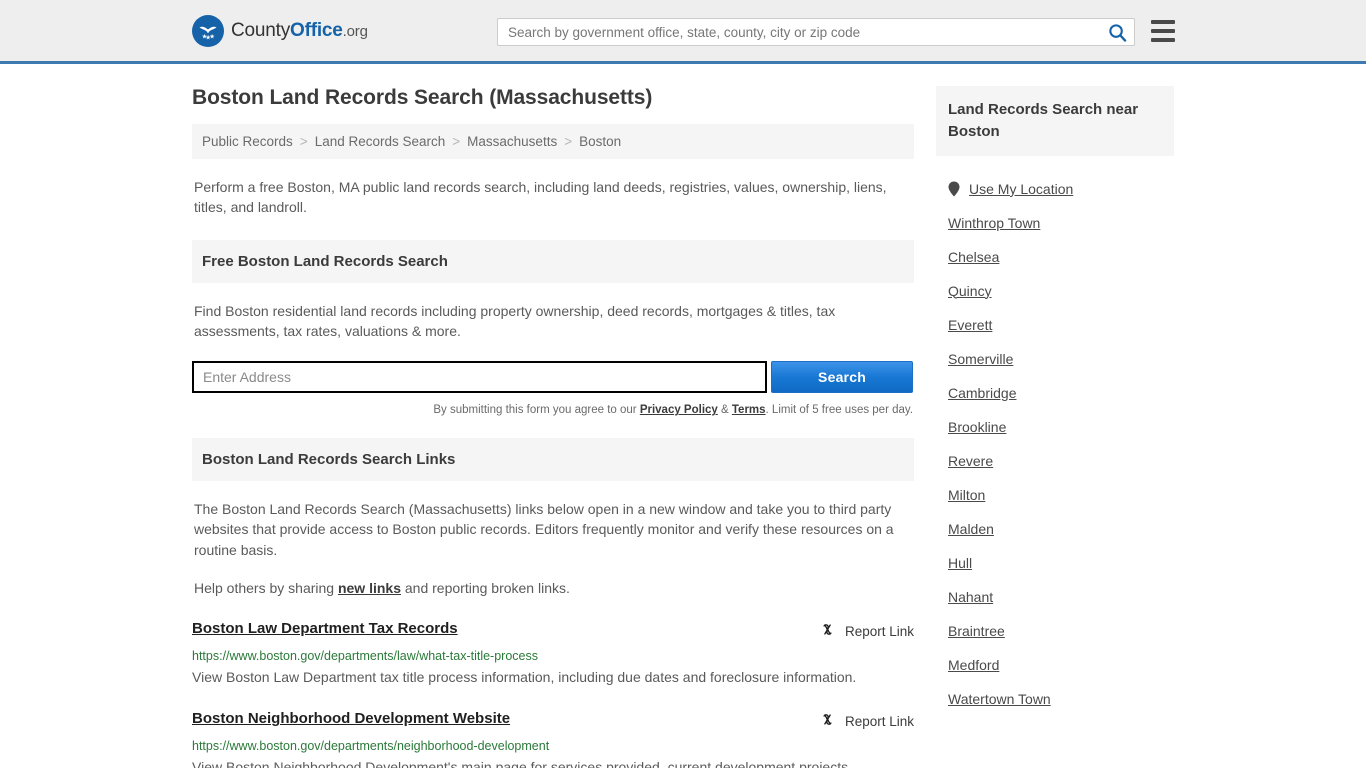 The height and width of the screenshot is (768, 1366). What do you see at coordinates (842, 377) in the screenshot?
I see `address-search-button: Search` at bounding box center [842, 377].